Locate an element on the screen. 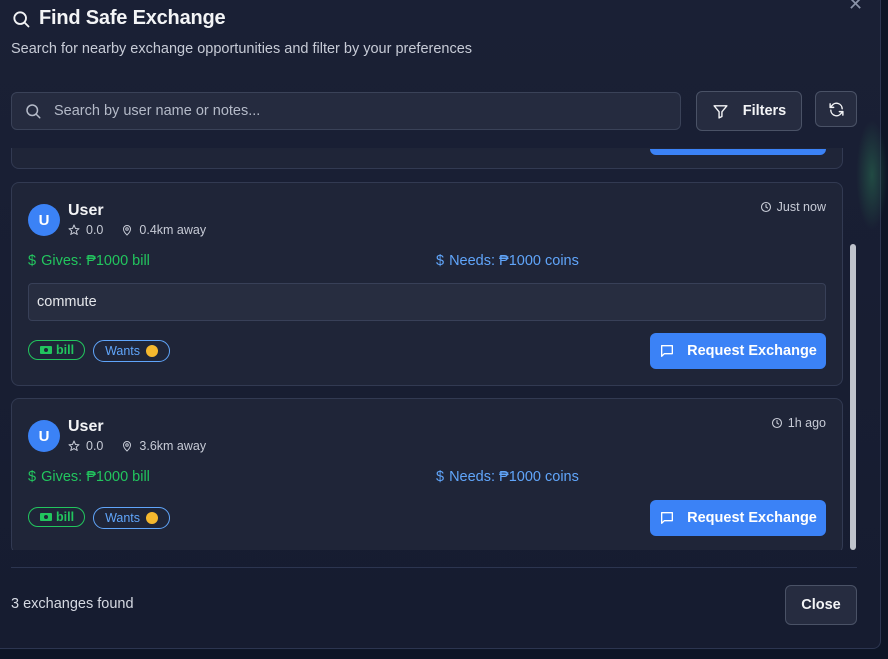 This screenshot has width=888, height=659. footer-divider is located at coordinates (434, 567).